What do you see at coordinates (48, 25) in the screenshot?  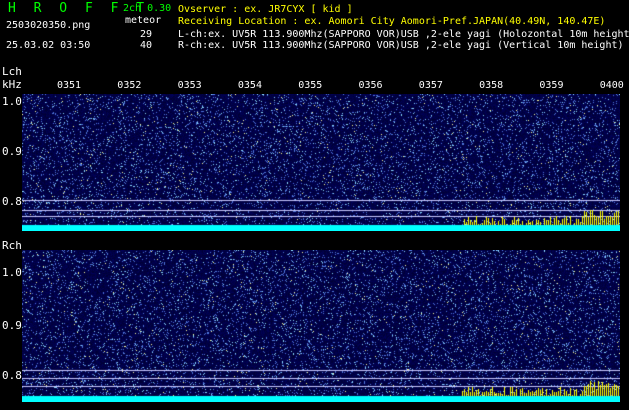 I see `filename-label: 2503020350.png` at bounding box center [48, 25].